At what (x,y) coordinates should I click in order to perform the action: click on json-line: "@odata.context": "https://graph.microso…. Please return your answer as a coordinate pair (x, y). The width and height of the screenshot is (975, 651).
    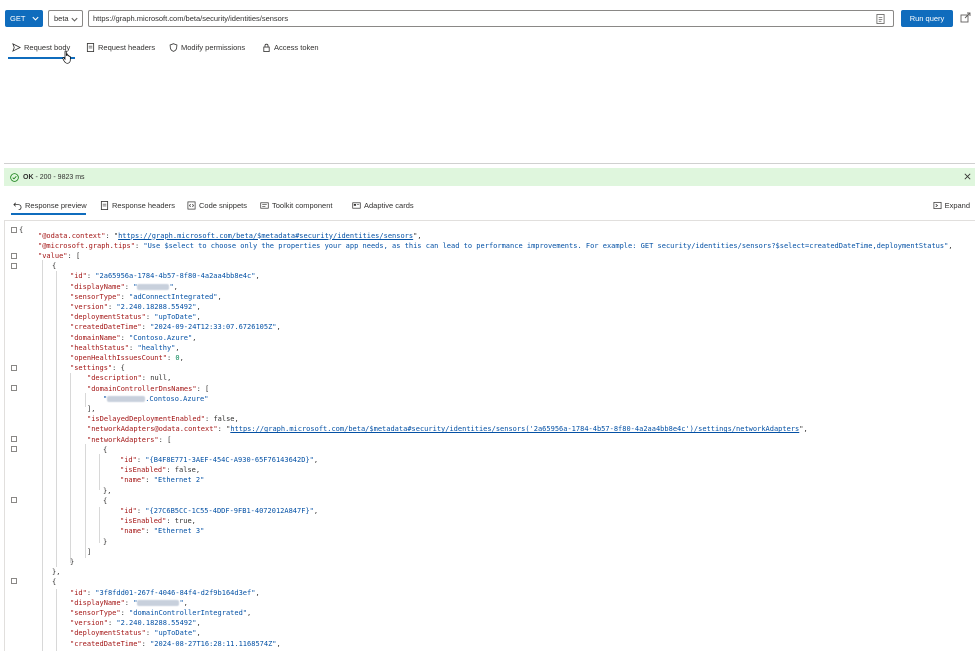
    Looking at the image, I should click on (230, 235).